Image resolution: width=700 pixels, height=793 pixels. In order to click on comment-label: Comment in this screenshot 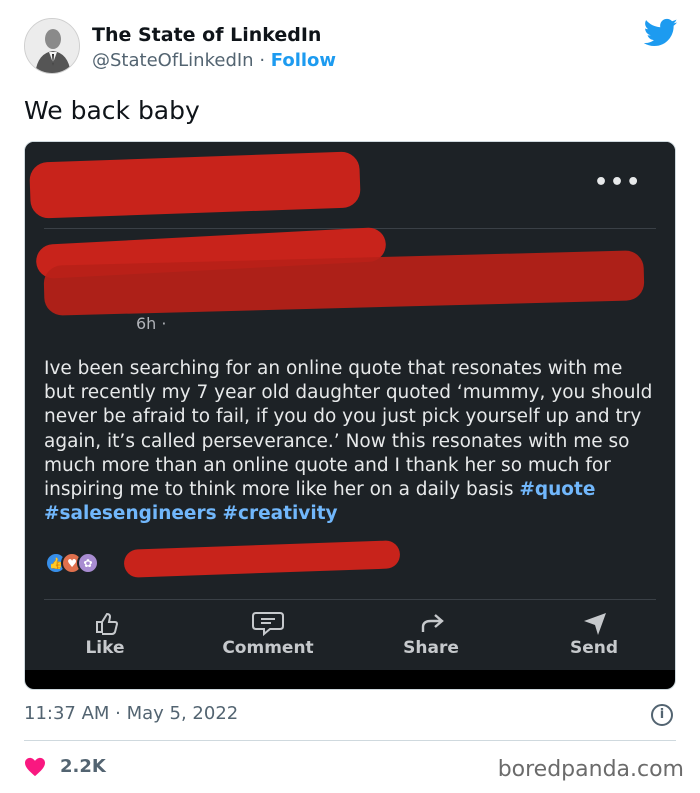, I will do `click(268, 648)`.